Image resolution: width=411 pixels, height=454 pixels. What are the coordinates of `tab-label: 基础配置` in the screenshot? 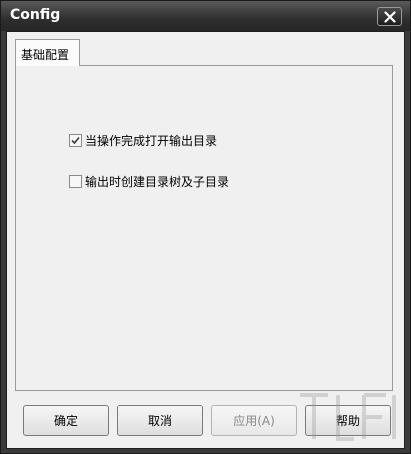 It's located at (45, 55).